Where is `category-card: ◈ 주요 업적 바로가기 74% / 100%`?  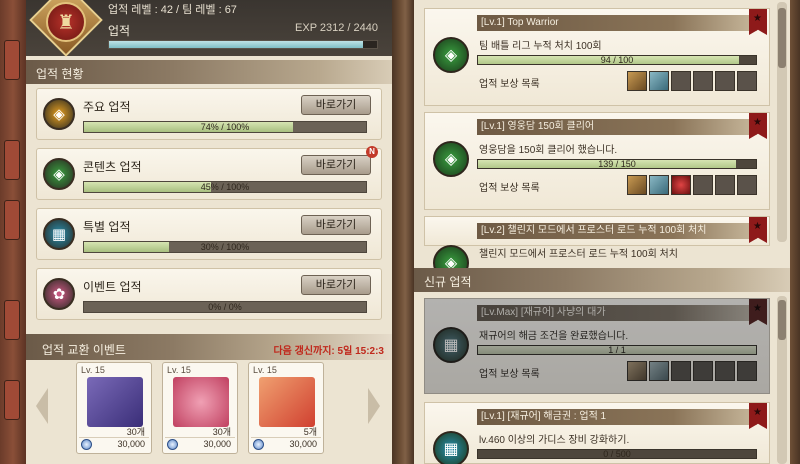 category-card: ◈ 주요 업적 바로가기 74% / 100% is located at coordinates (209, 114).